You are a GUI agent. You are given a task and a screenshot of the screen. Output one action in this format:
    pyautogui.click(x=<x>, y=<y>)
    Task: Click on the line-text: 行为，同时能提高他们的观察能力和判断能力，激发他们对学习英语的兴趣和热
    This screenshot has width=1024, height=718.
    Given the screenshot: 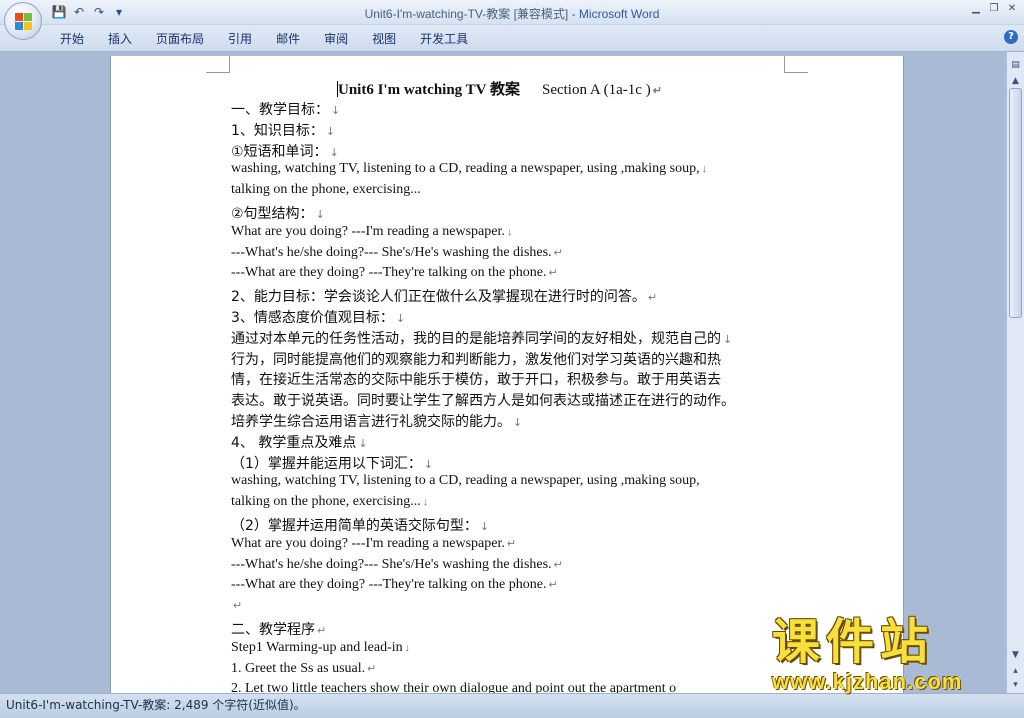 What is the action you would take?
    pyautogui.click(x=476, y=360)
    